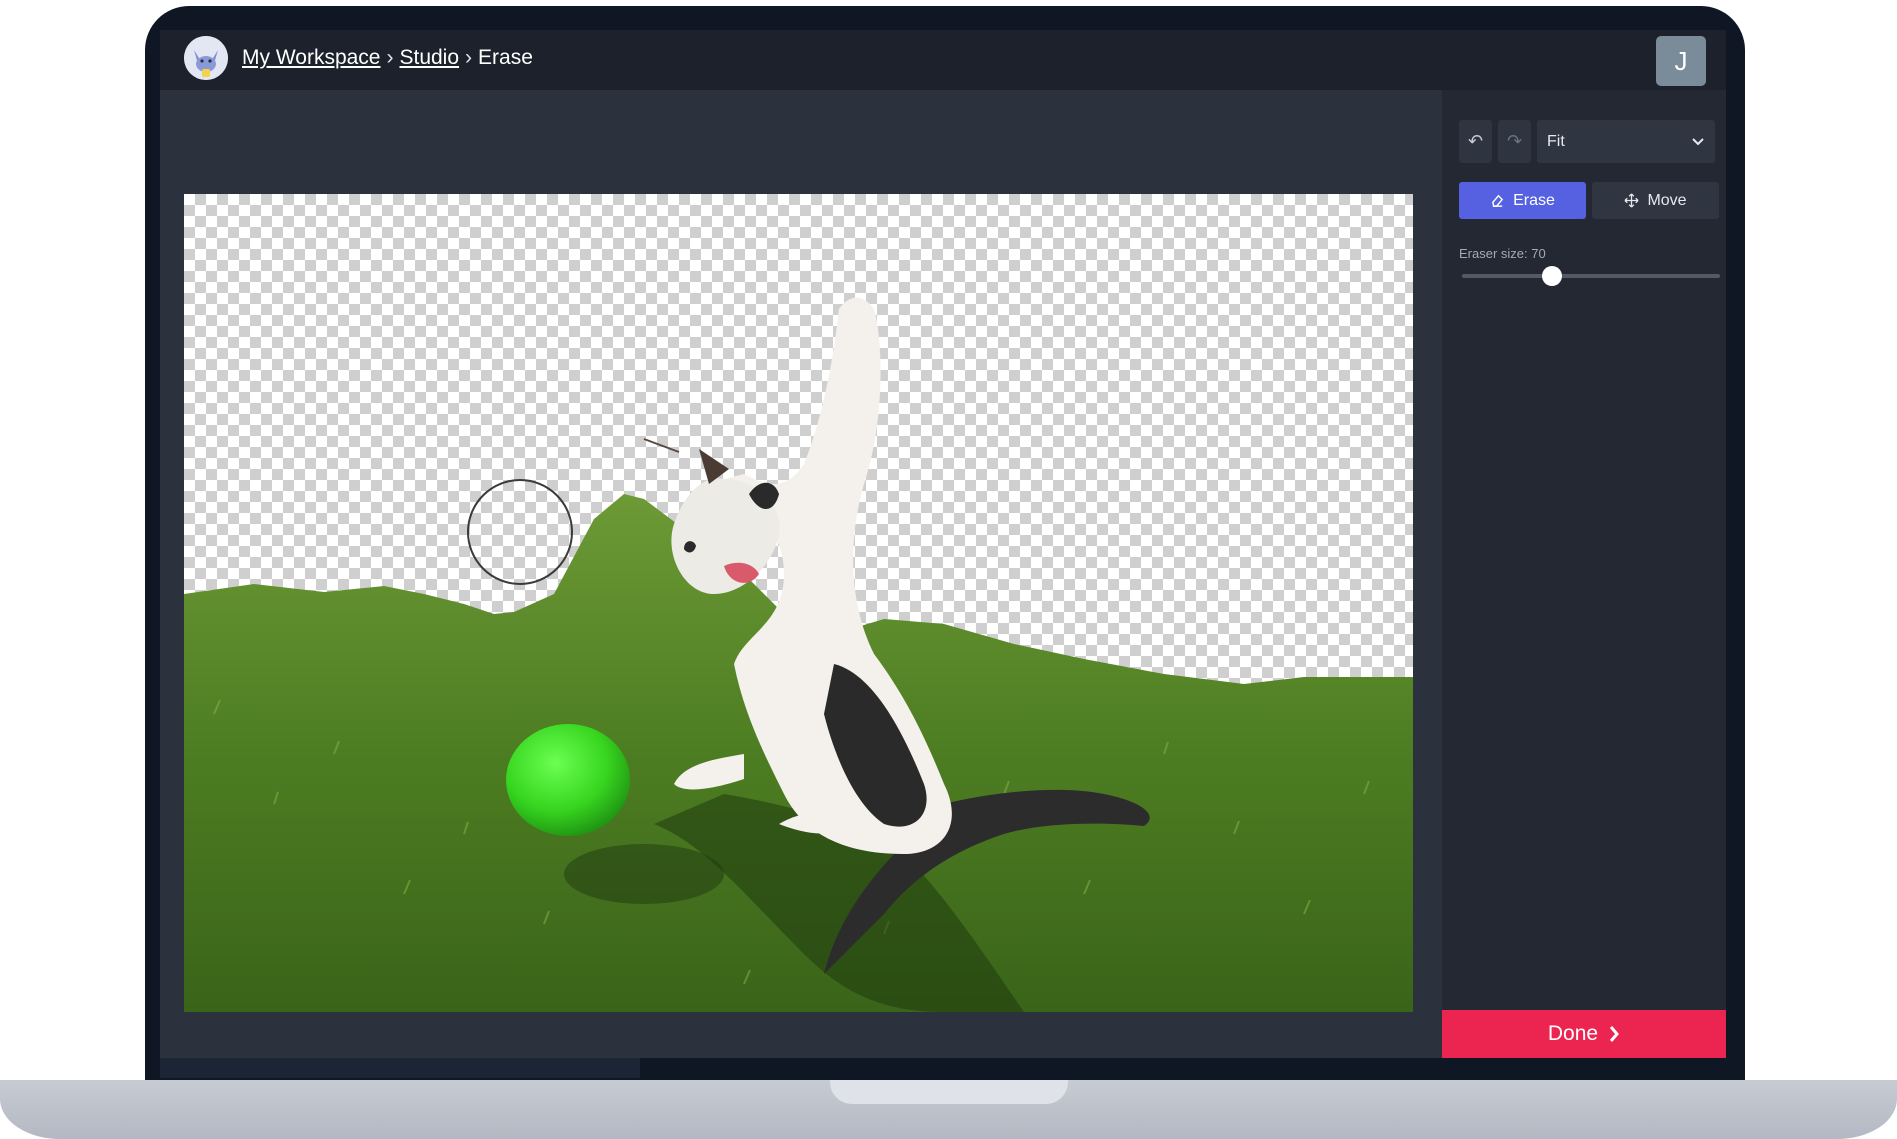 This screenshot has width=1897, height=1139. What do you see at coordinates (1589, 200) in the screenshot?
I see `mode-toggle: Erase Move` at bounding box center [1589, 200].